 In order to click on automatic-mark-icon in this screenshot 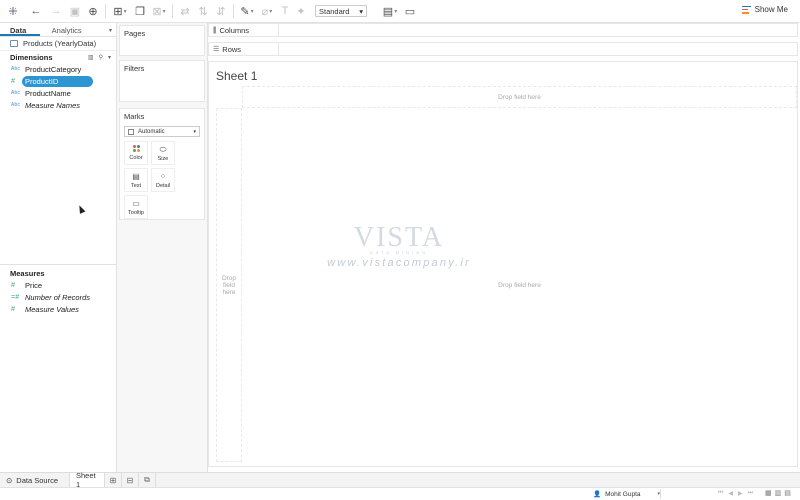, I will do `click(131, 131)`.